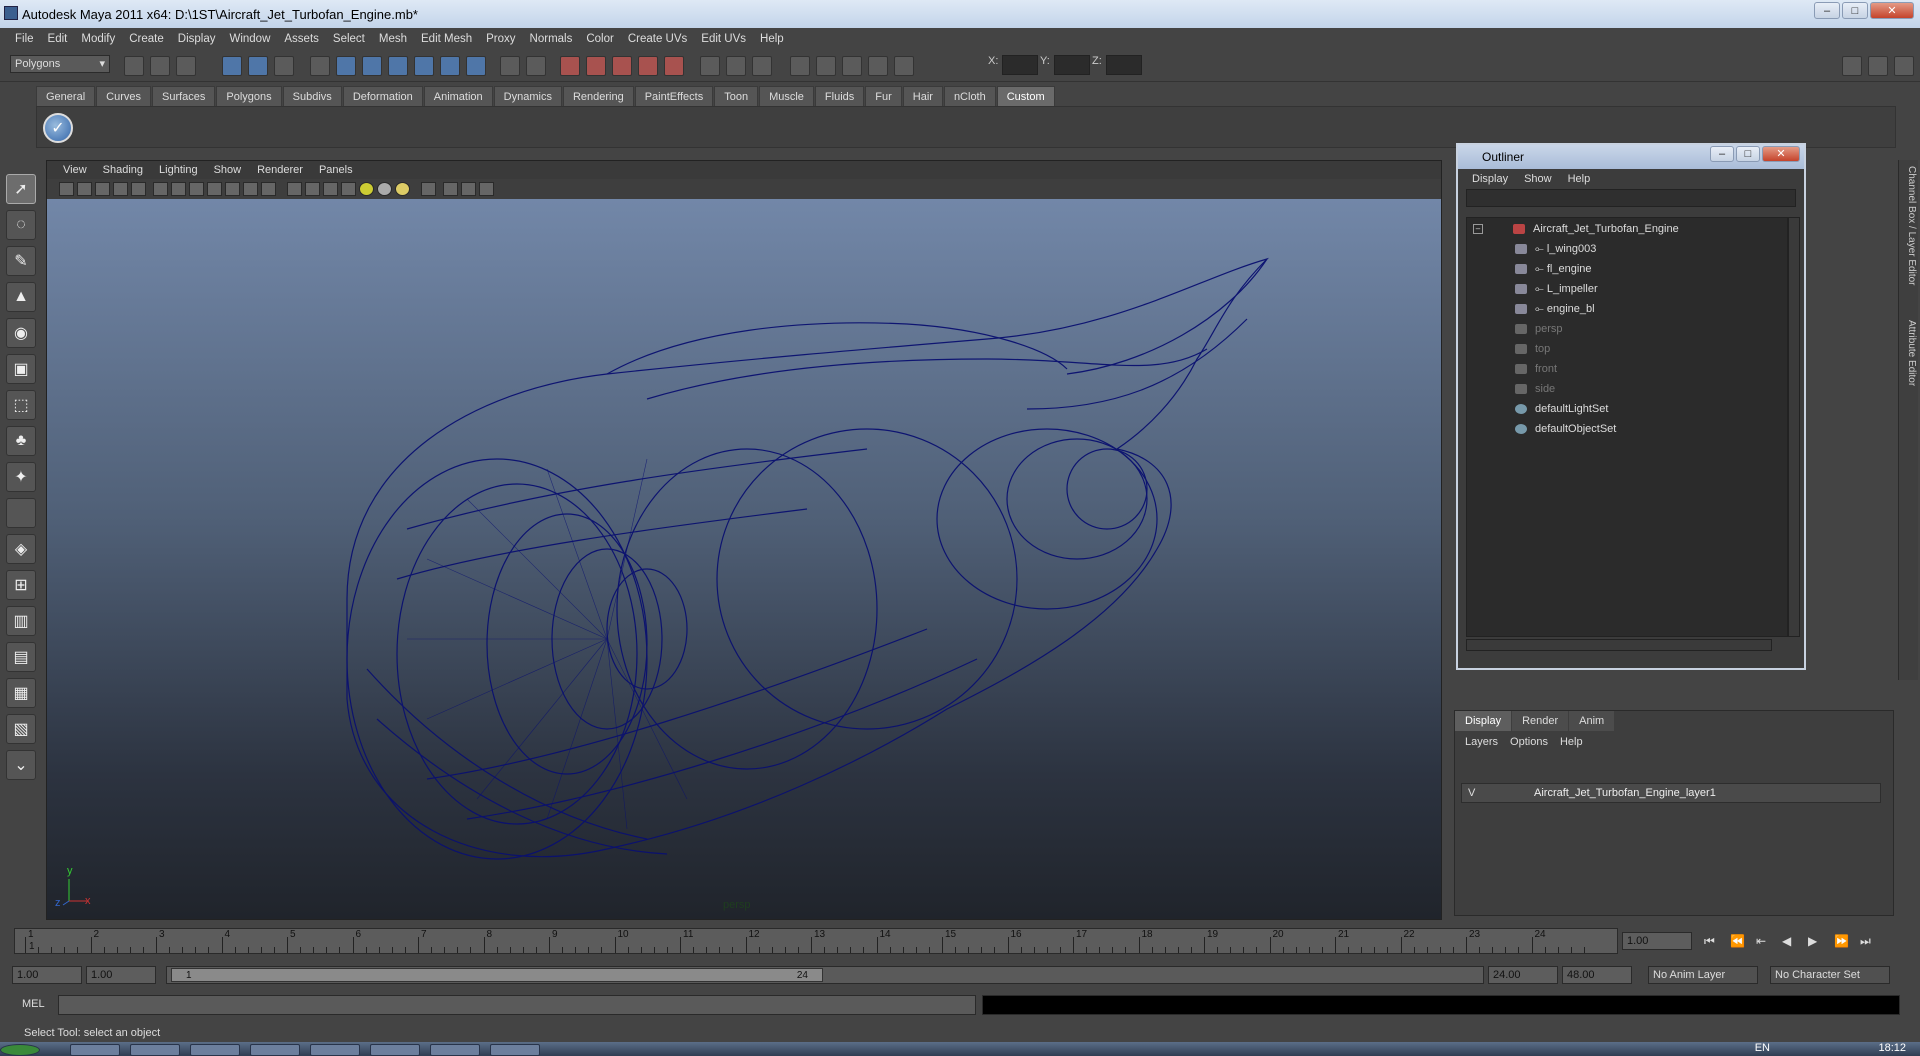 The image size is (1920, 1056). What do you see at coordinates (21, 189) in the screenshot?
I see `select-tool-icon: ➚` at bounding box center [21, 189].